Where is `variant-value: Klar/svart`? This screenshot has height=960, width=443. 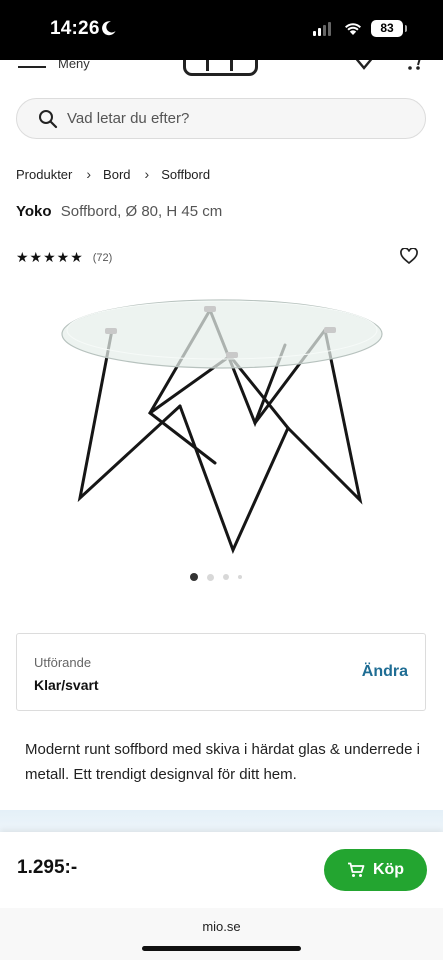
variant-value: Klar/svart is located at coordinates (66, 685).